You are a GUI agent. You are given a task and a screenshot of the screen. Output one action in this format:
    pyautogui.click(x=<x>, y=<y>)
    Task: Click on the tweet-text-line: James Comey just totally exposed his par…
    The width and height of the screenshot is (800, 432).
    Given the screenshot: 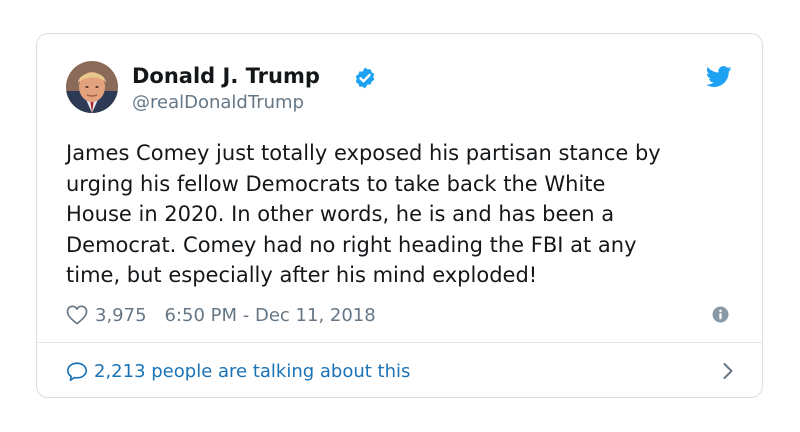 What is the action you would take?
    pyautogui.click(x=363, y=153)
    